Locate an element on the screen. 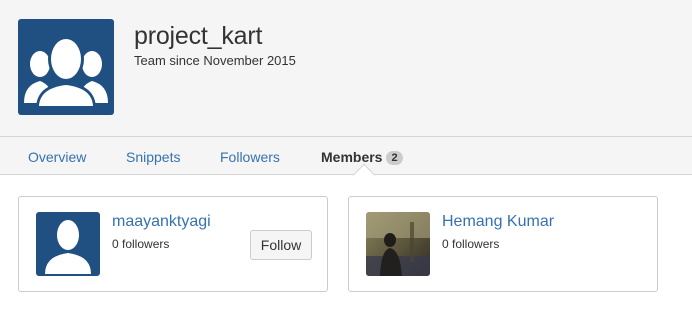  member-name-link: maayanktyagi is located at coordinates (161, 222).